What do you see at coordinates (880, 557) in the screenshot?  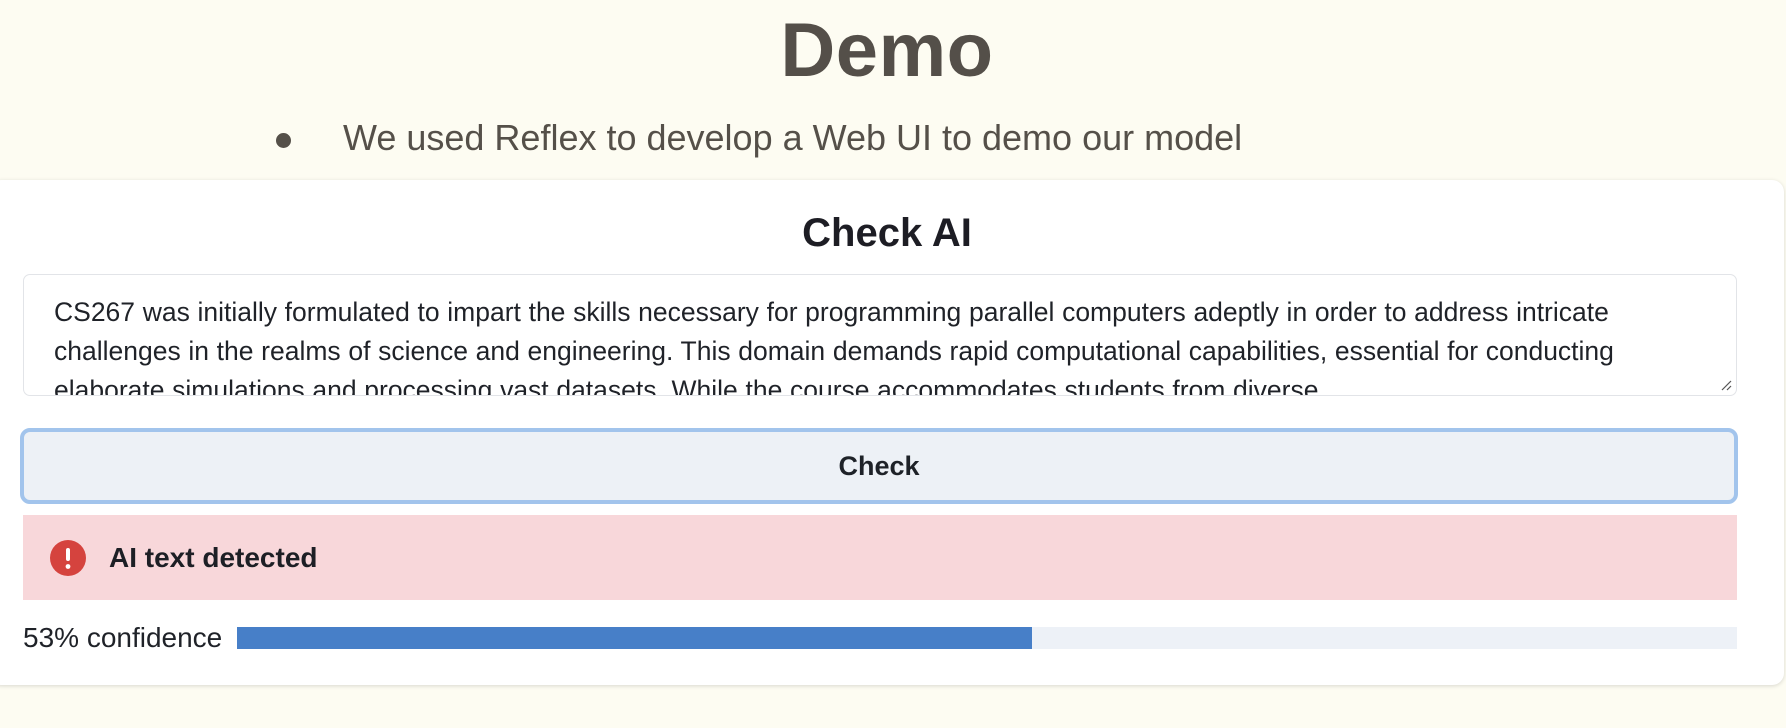 I see `detection-alert: AI text detected` at bounding box center [880, 557].